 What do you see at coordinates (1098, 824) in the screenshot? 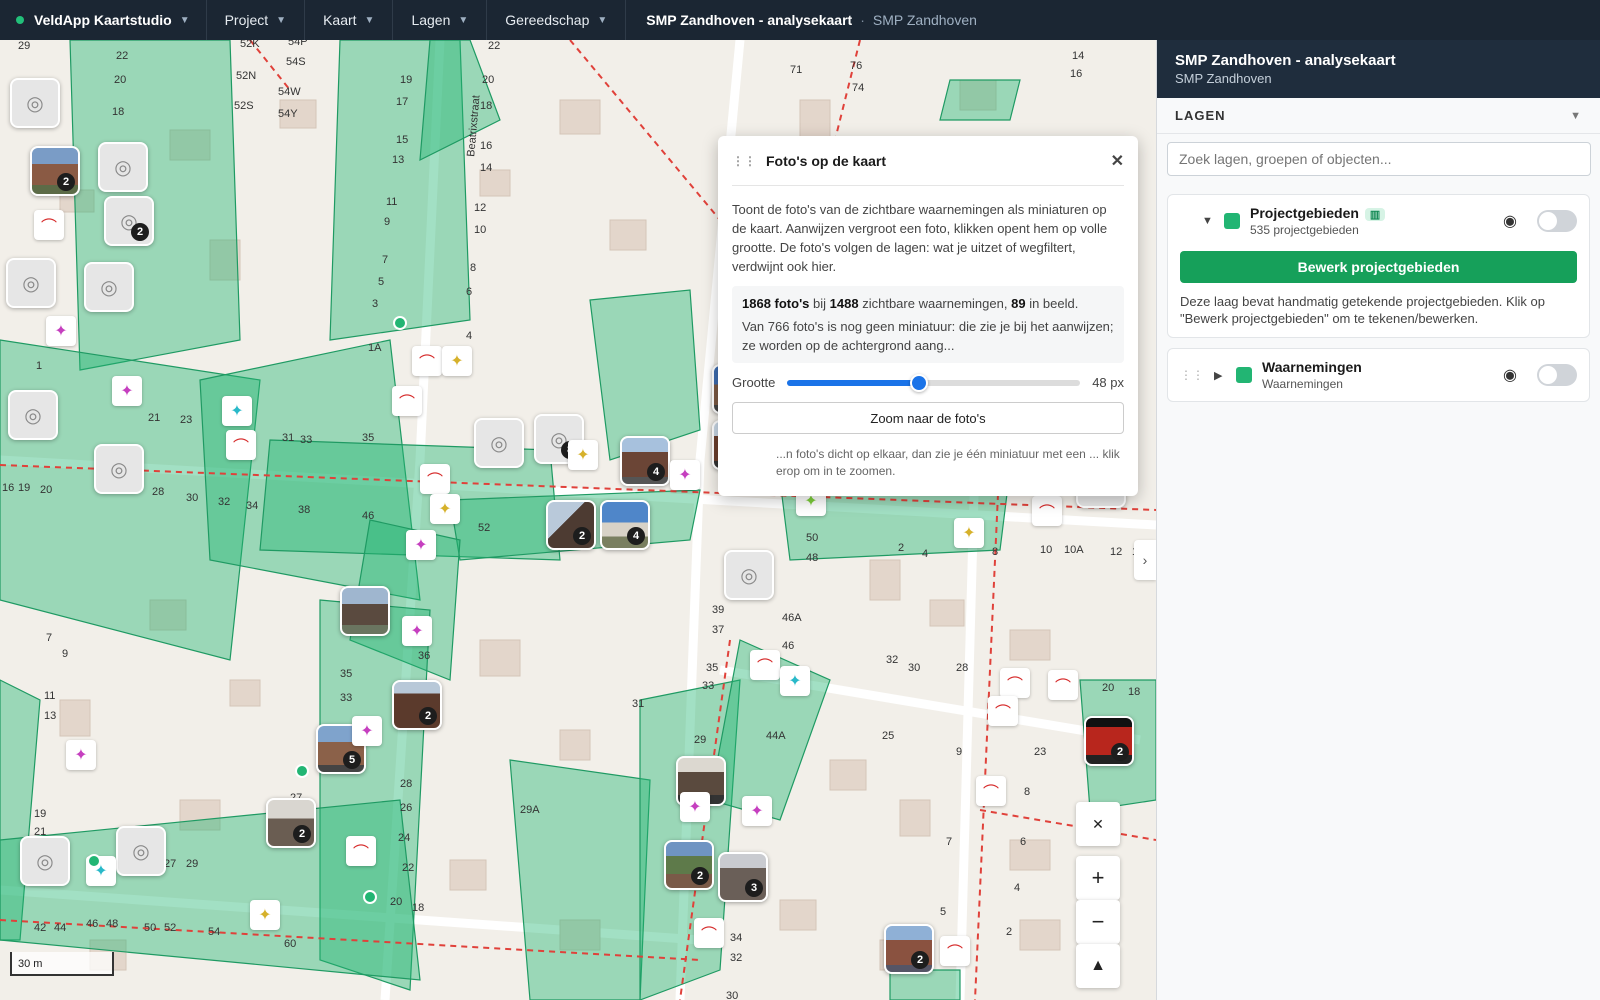
I see `layer-style-button: ✕` at bounding box center [1098, 824].